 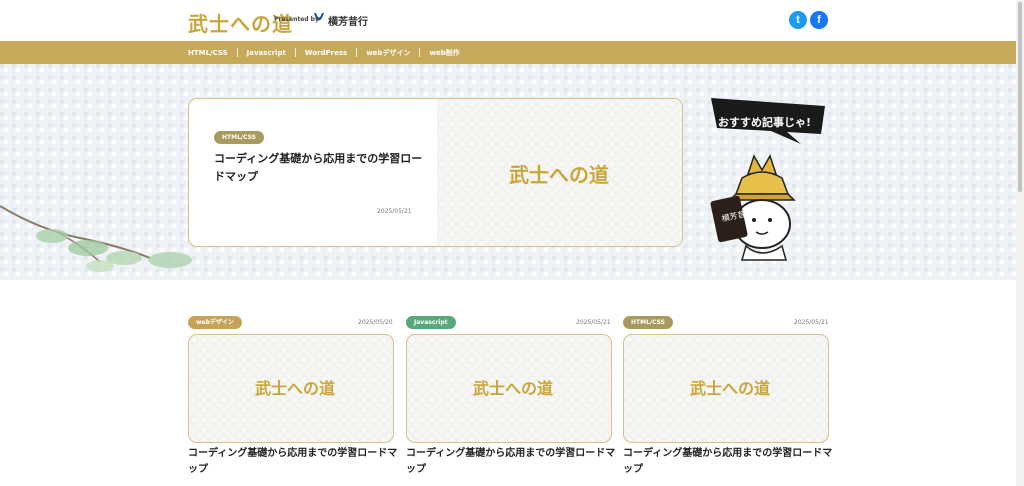 What do you see at coordinates (388, 53) in the screenshot?
I see `nav-item-web-design: webデザイン` at bounding box center [388, 53].